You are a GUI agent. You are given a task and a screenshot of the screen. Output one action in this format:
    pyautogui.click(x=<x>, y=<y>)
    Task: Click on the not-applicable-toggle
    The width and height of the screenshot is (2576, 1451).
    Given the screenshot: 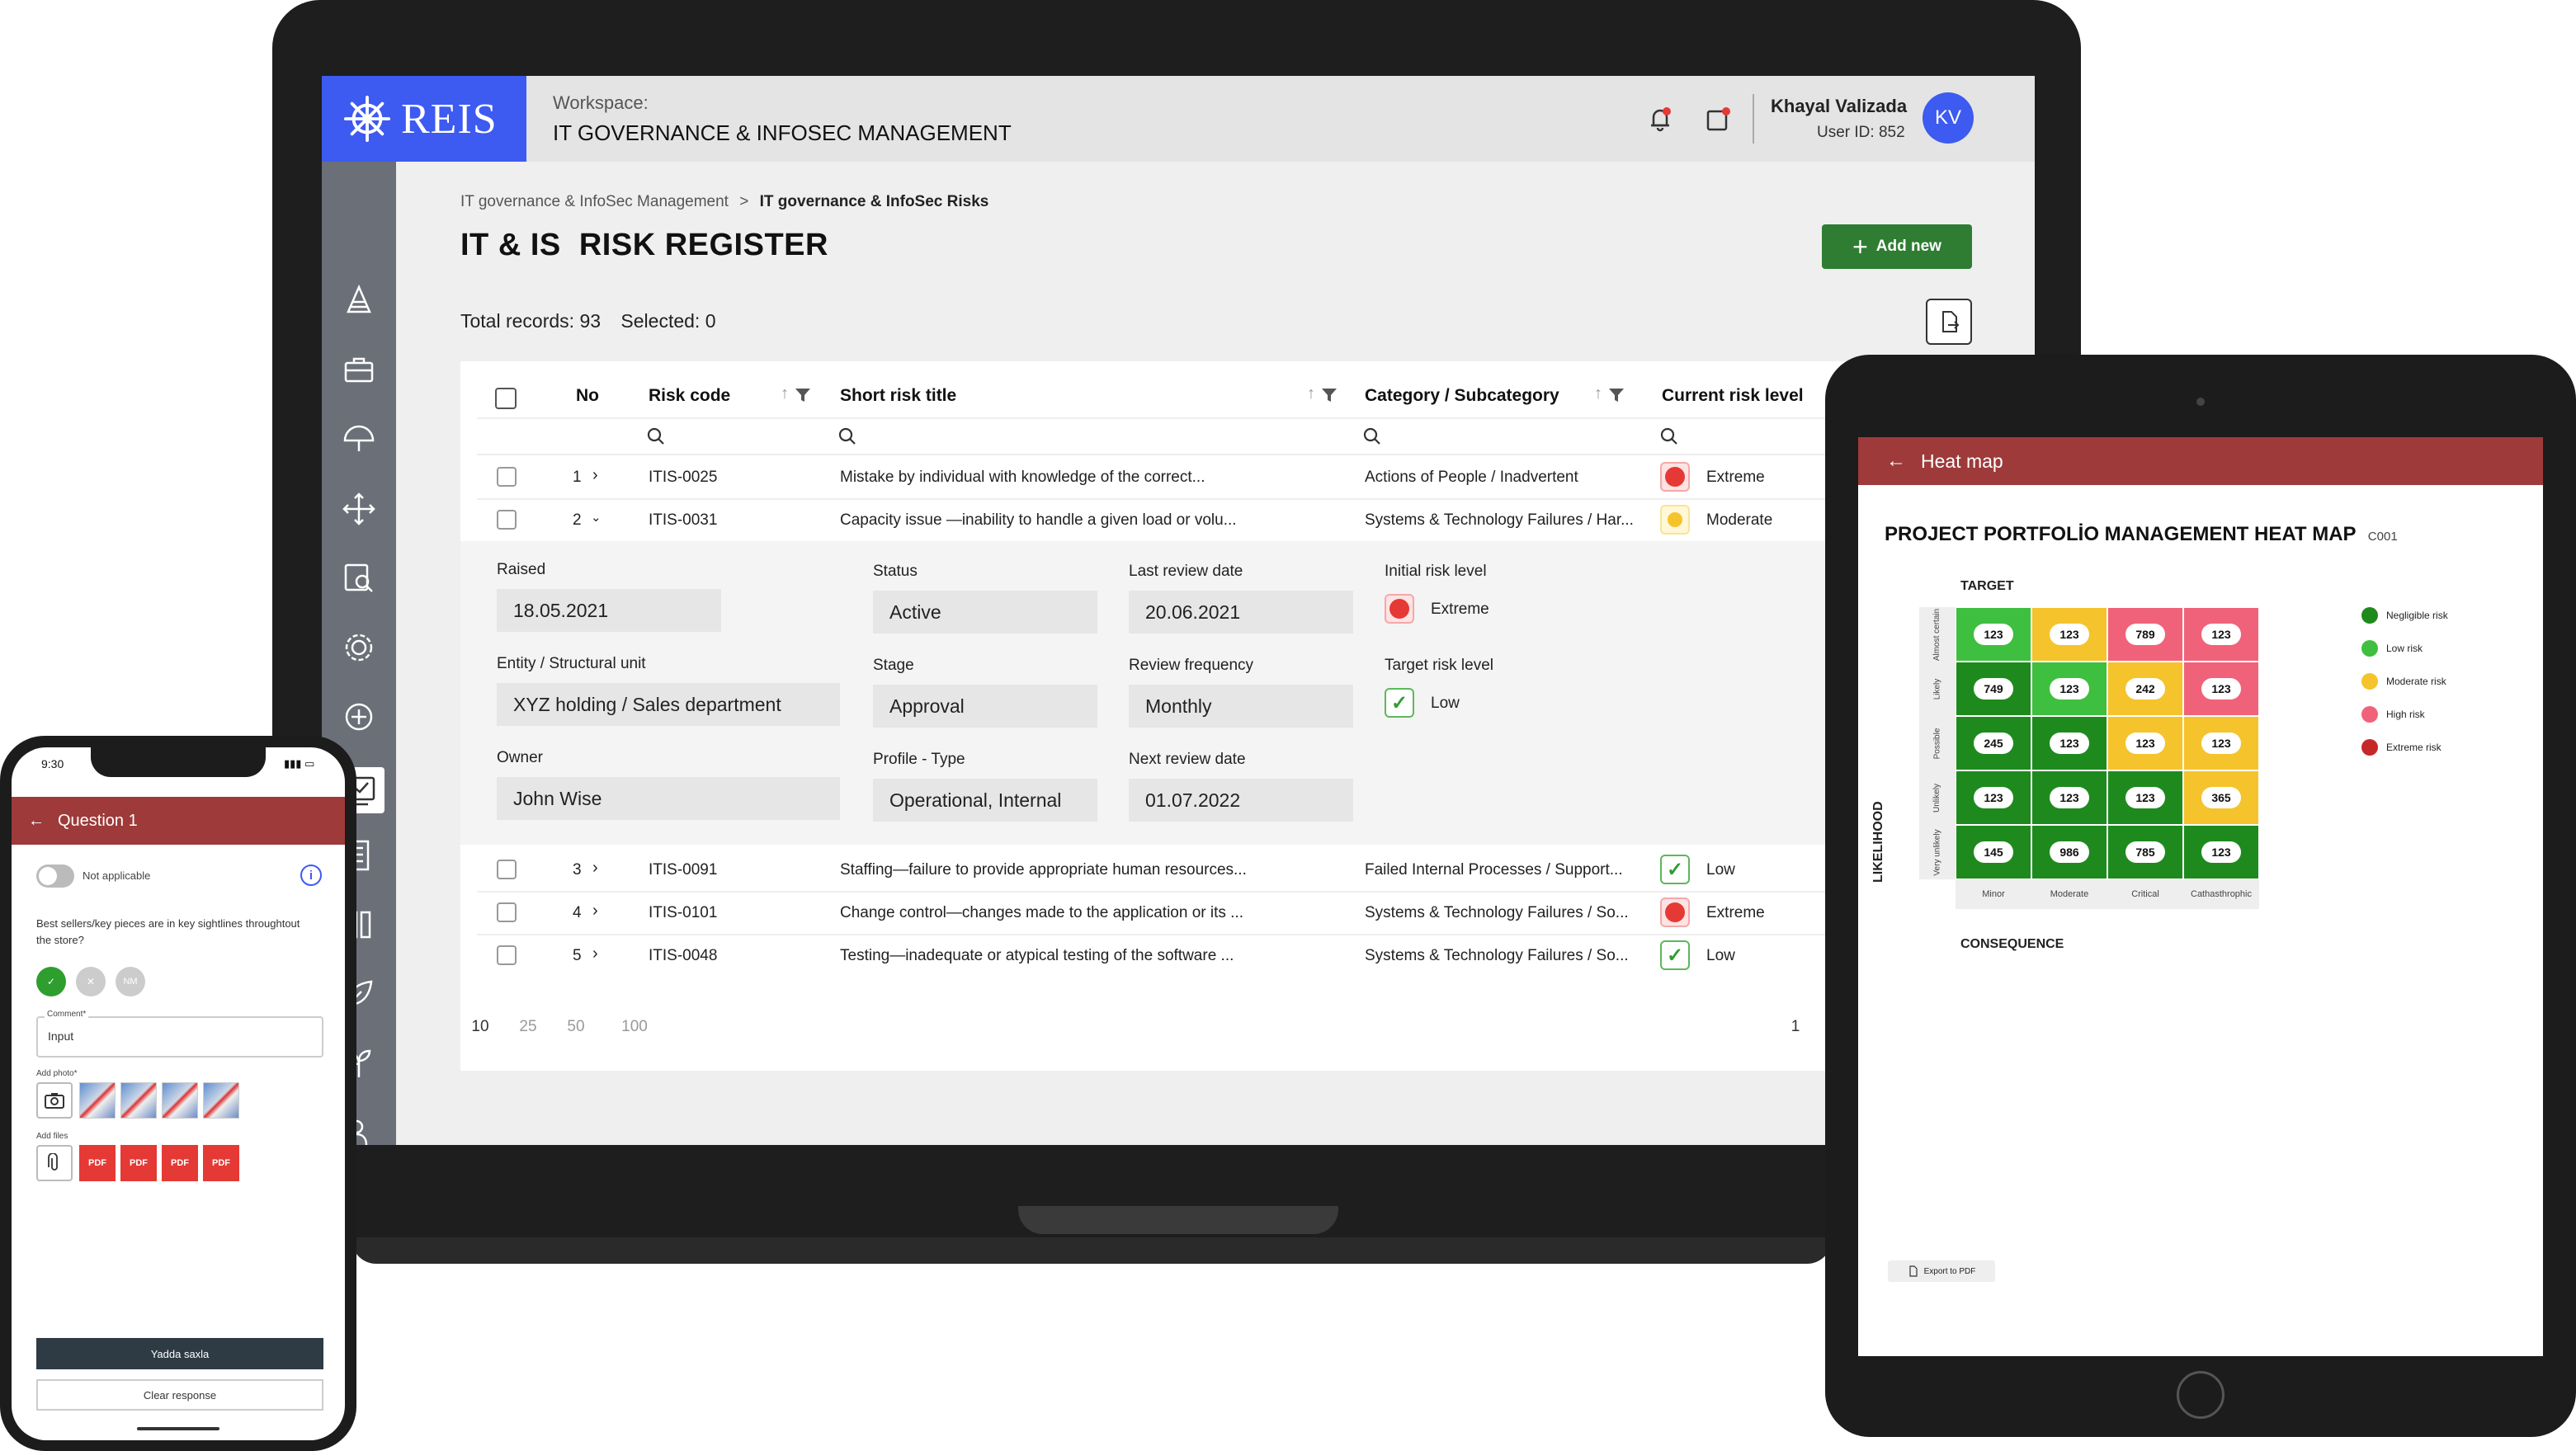 What is the action you would take?
    pyautogui.click(x=55, y=876)
    